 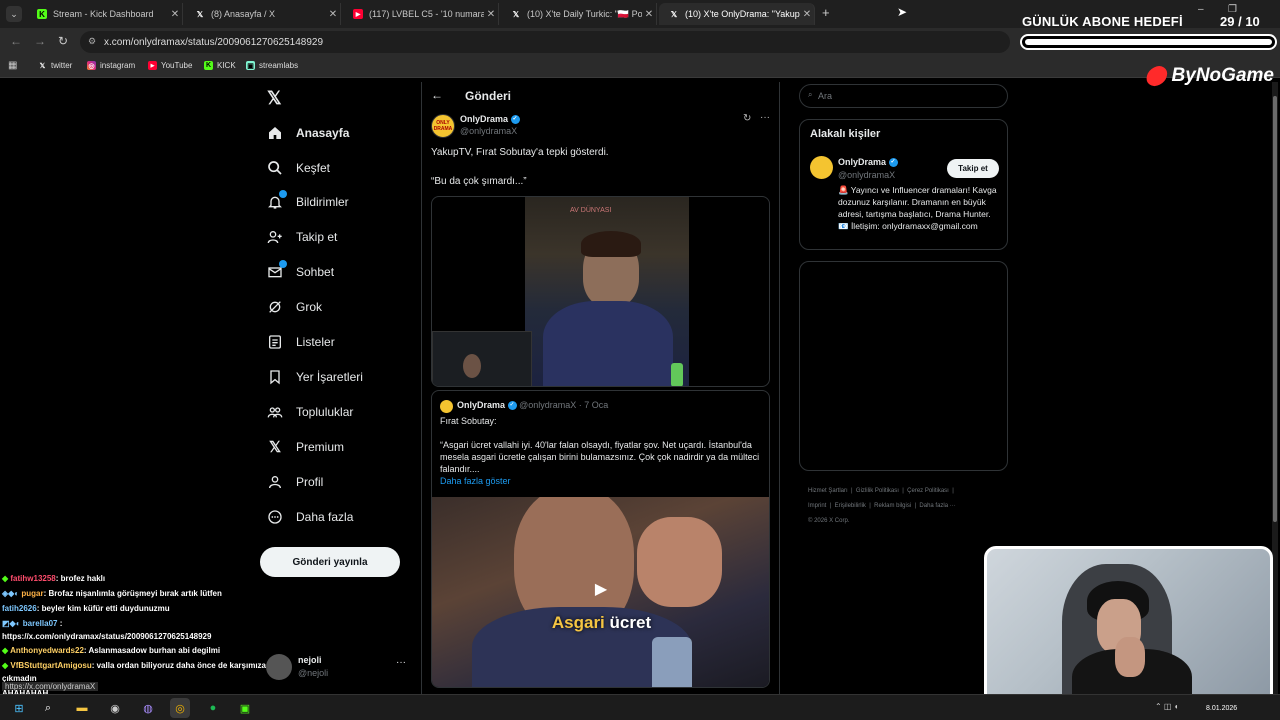 I want to click on new-tab-button: +, so click(x=826, y=12).